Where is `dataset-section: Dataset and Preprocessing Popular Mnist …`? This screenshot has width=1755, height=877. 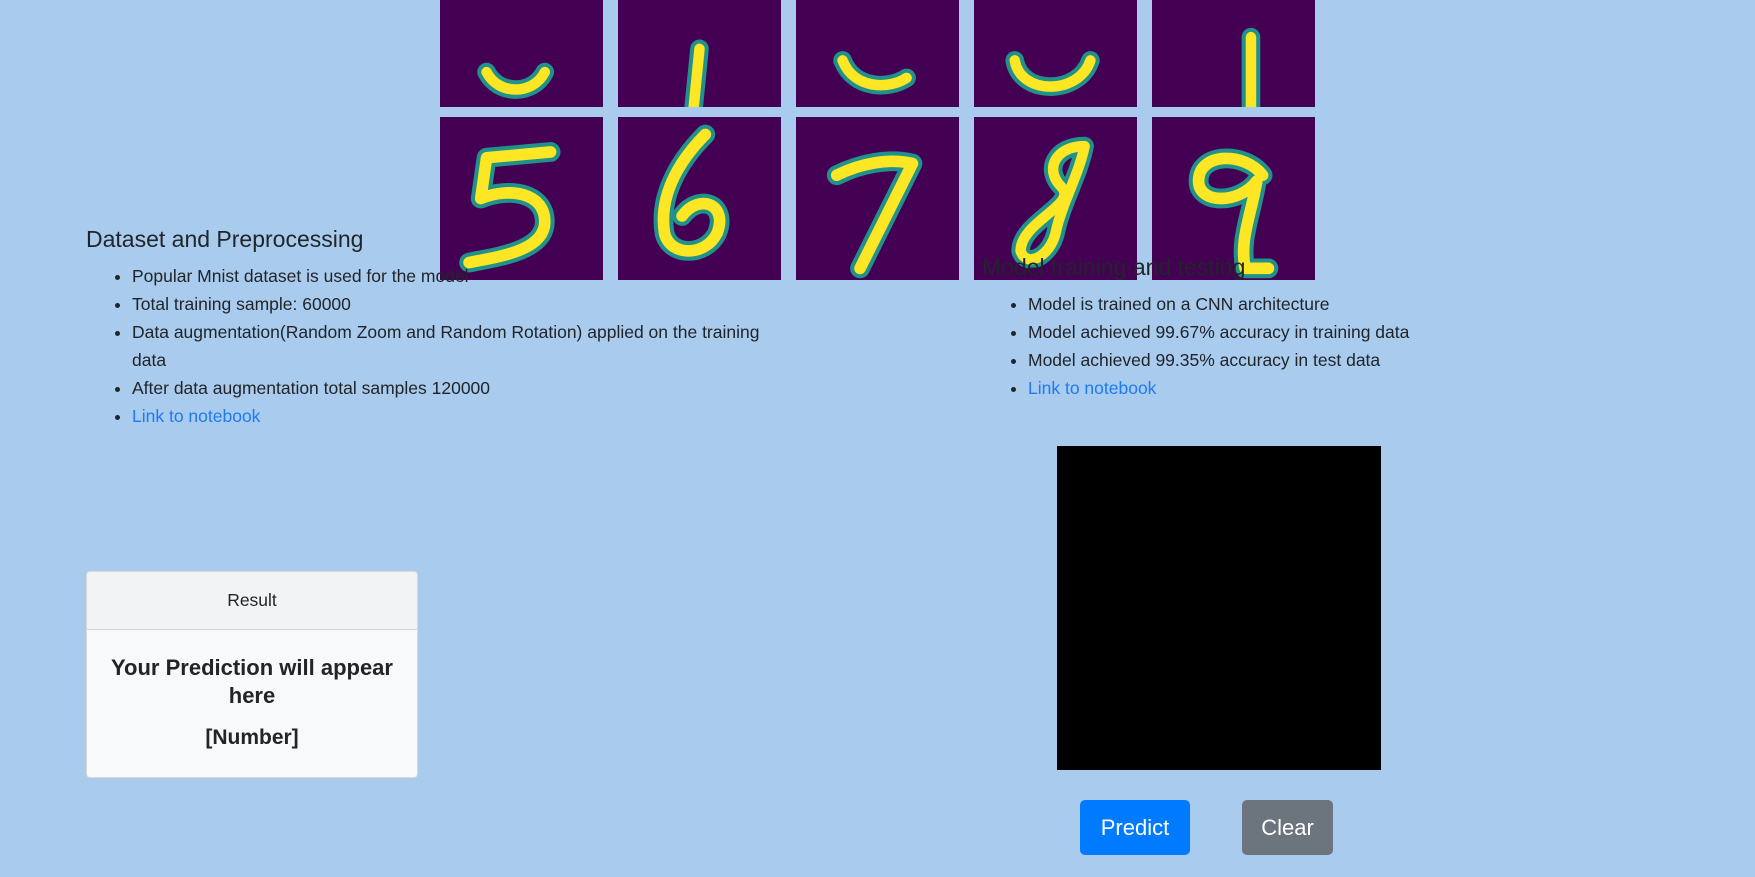
dataset-section: Dataset and Preprocessing Popular Mnist … is located at coordinates (426, 327).